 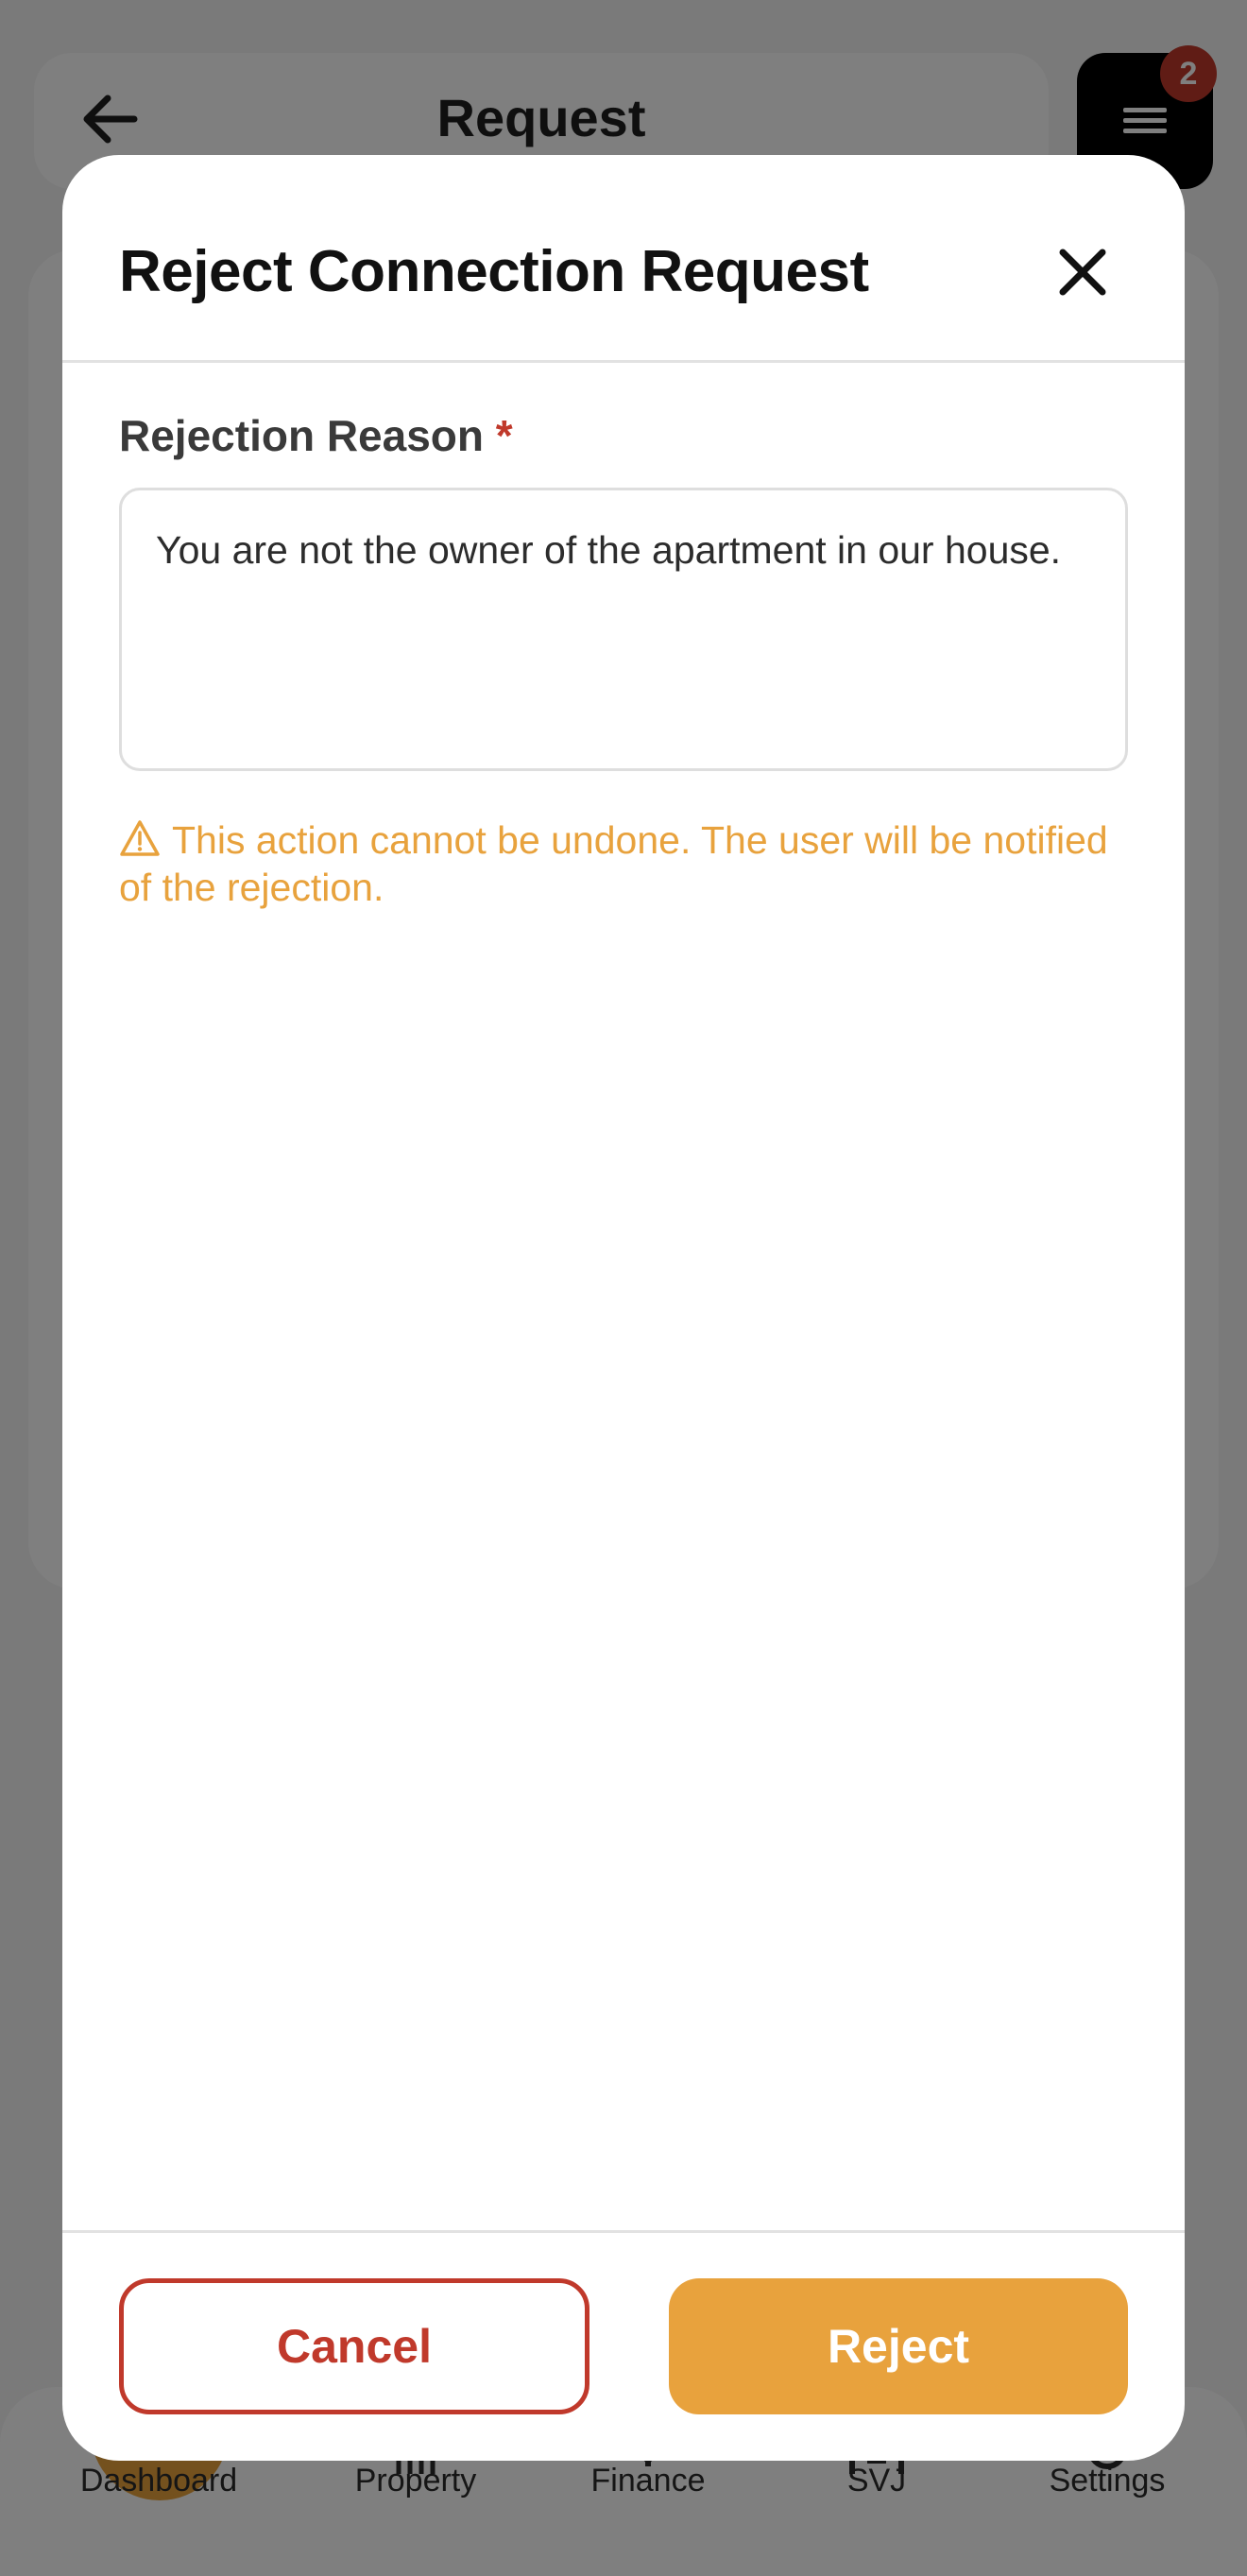 I want to click on reject-button: Reject, so click(x=899, y=2346).